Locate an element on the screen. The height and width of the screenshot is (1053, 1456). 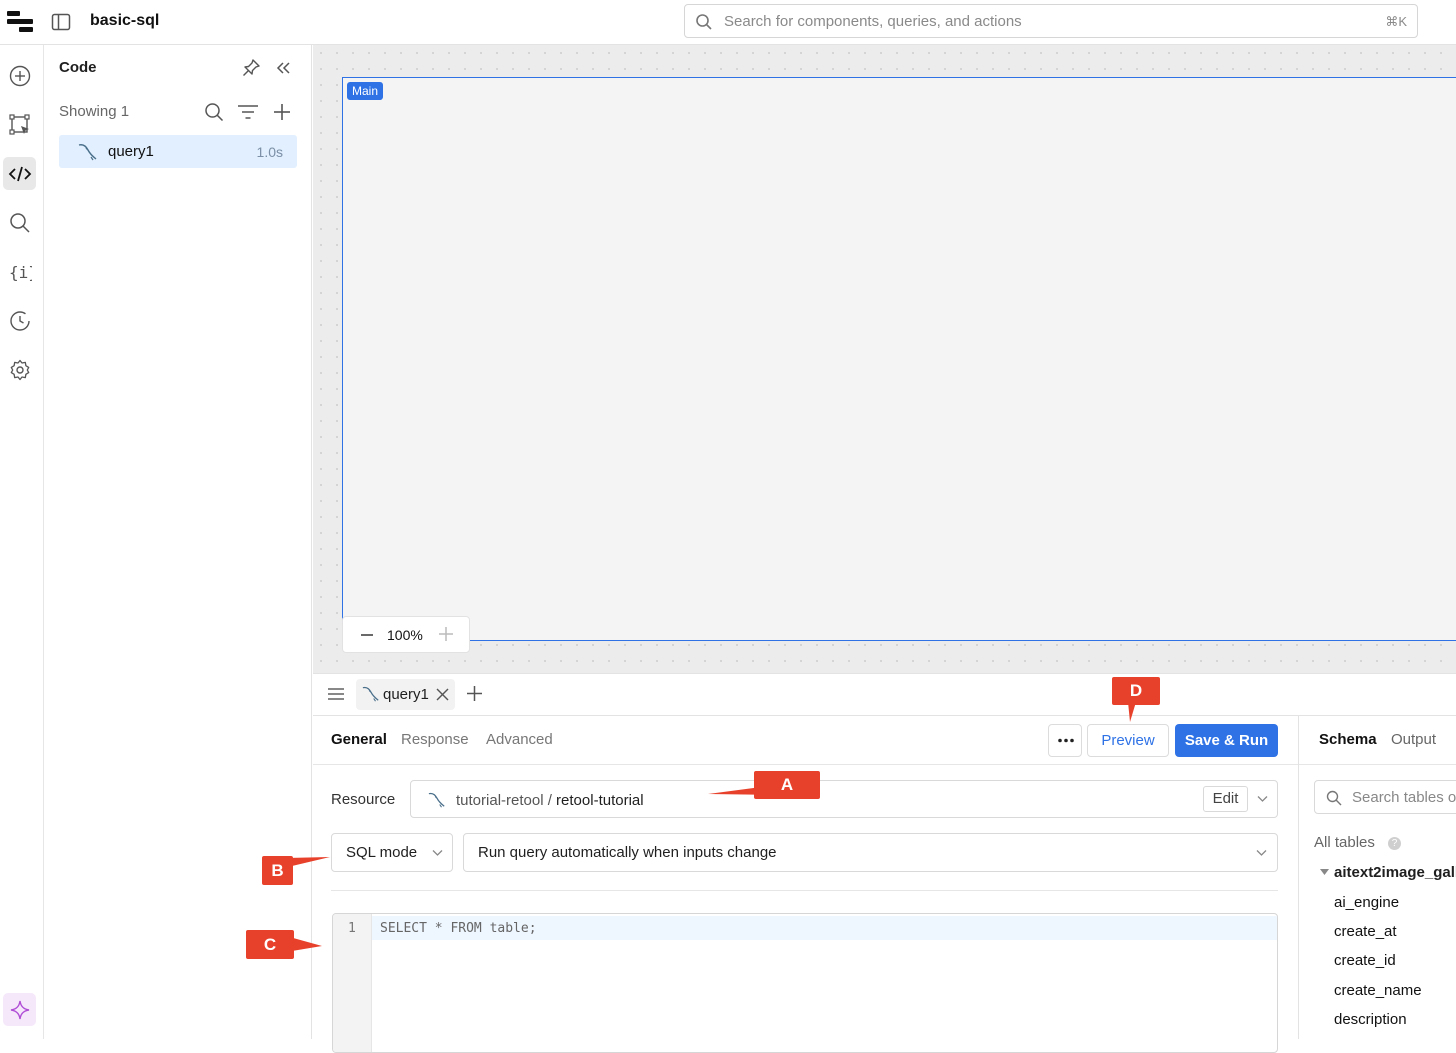
query-name: query1 is located at coordinates (131, 151).